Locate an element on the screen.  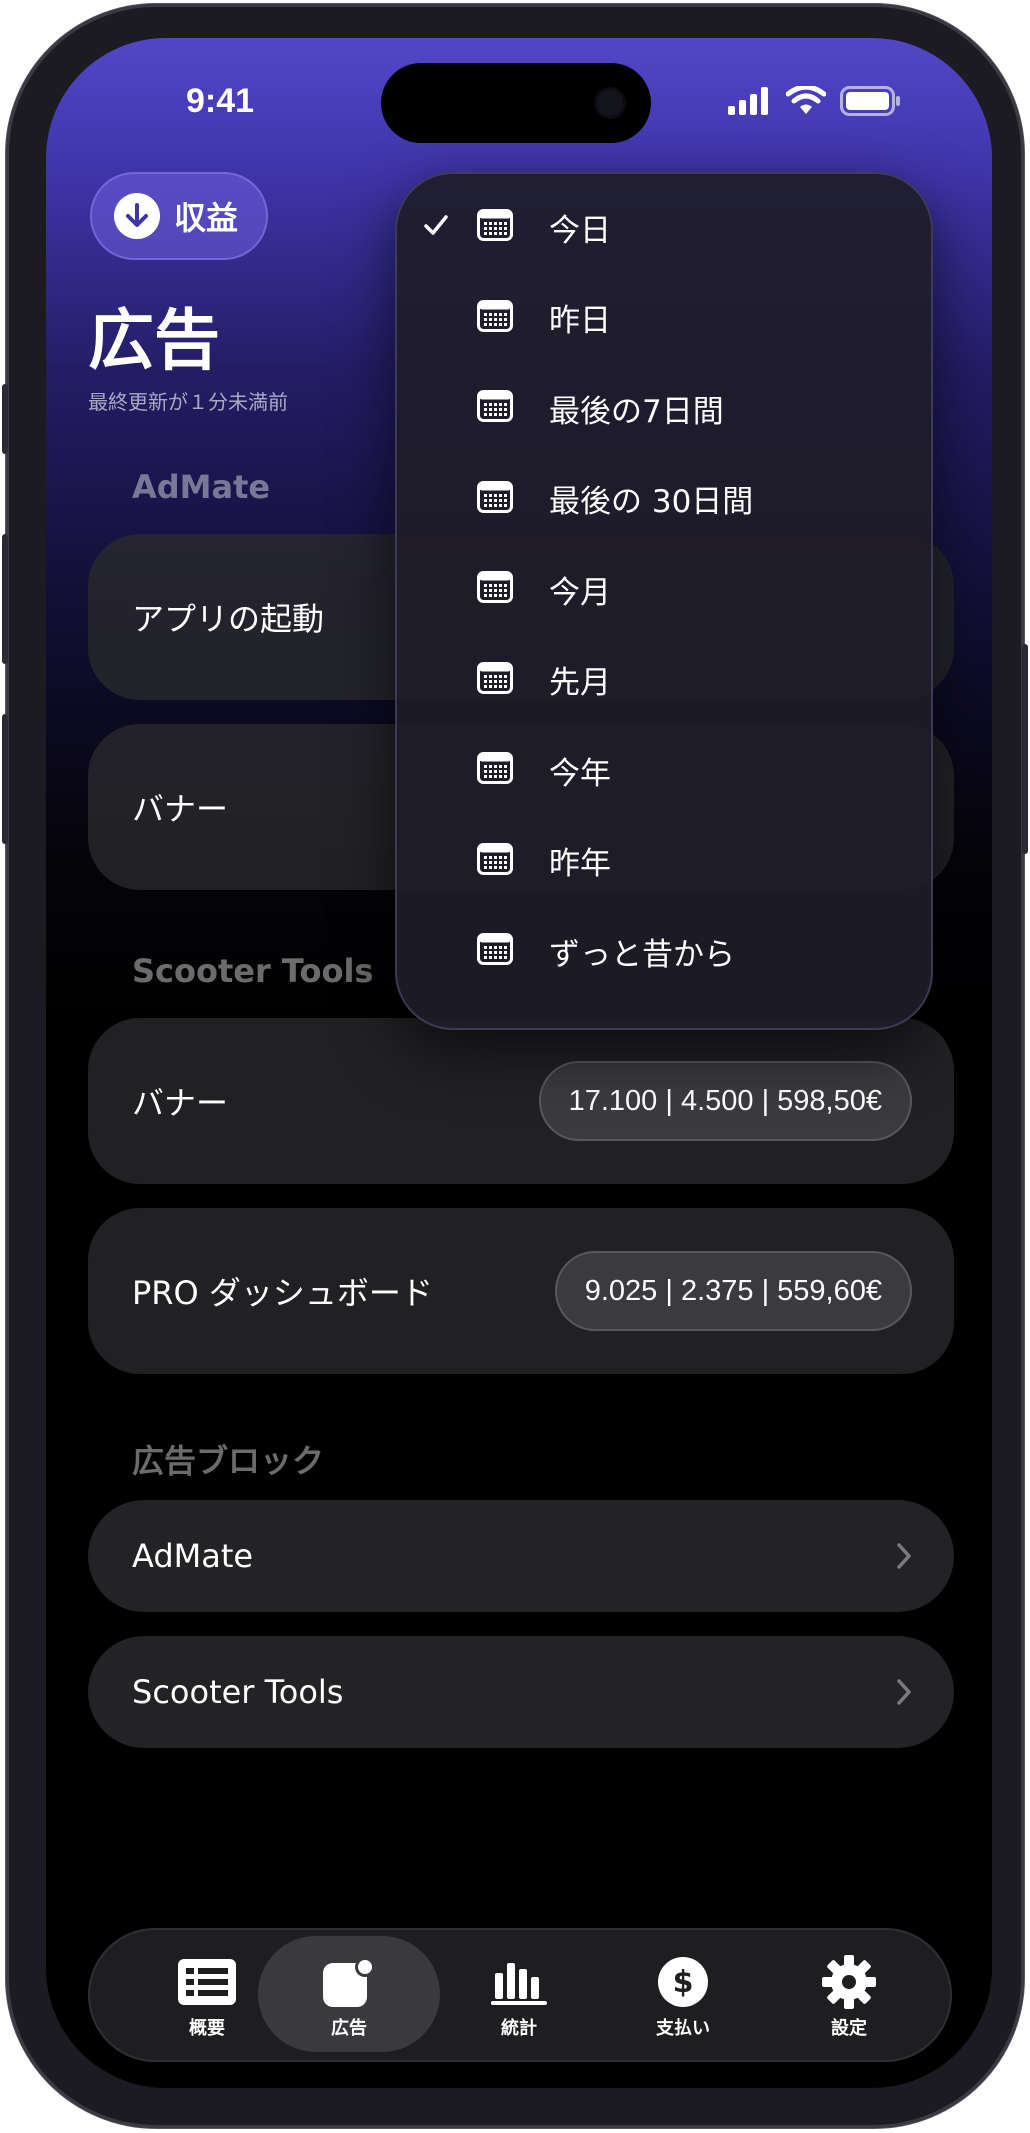
tab-settings: 設定 is located at coordinates (849, 1995).